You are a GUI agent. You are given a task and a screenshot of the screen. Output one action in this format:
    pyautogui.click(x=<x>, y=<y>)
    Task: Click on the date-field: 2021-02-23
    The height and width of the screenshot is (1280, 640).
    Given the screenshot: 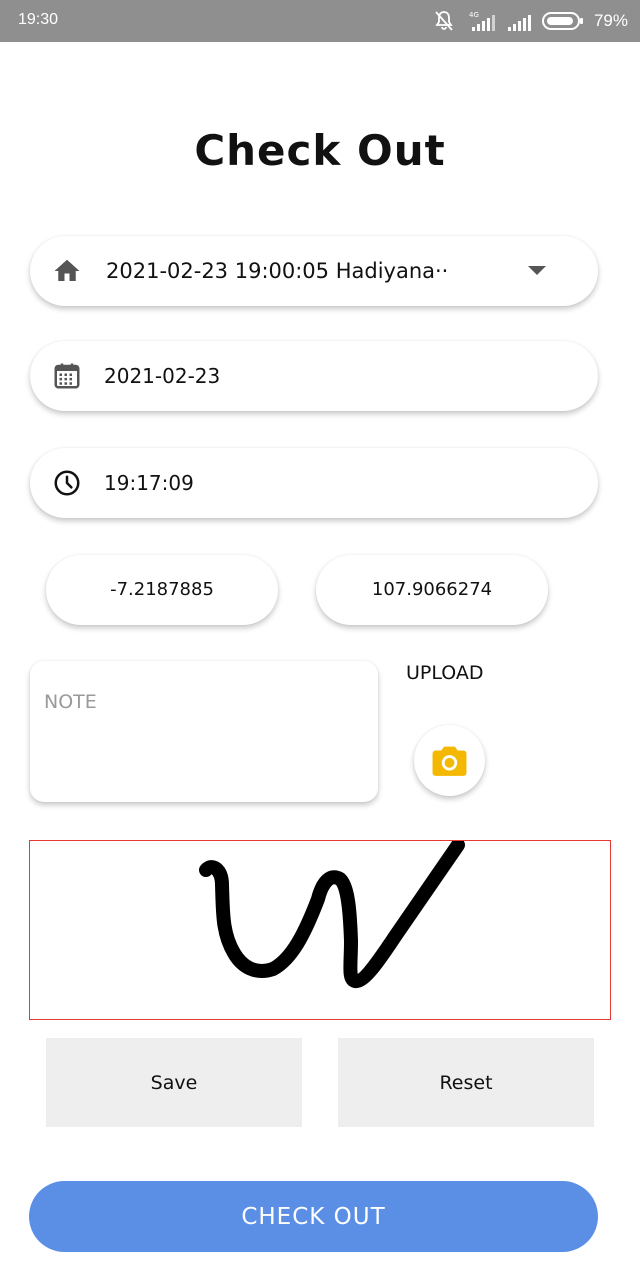 What is the action you would take?
    pyautogui.click(x=314, y=376)
    